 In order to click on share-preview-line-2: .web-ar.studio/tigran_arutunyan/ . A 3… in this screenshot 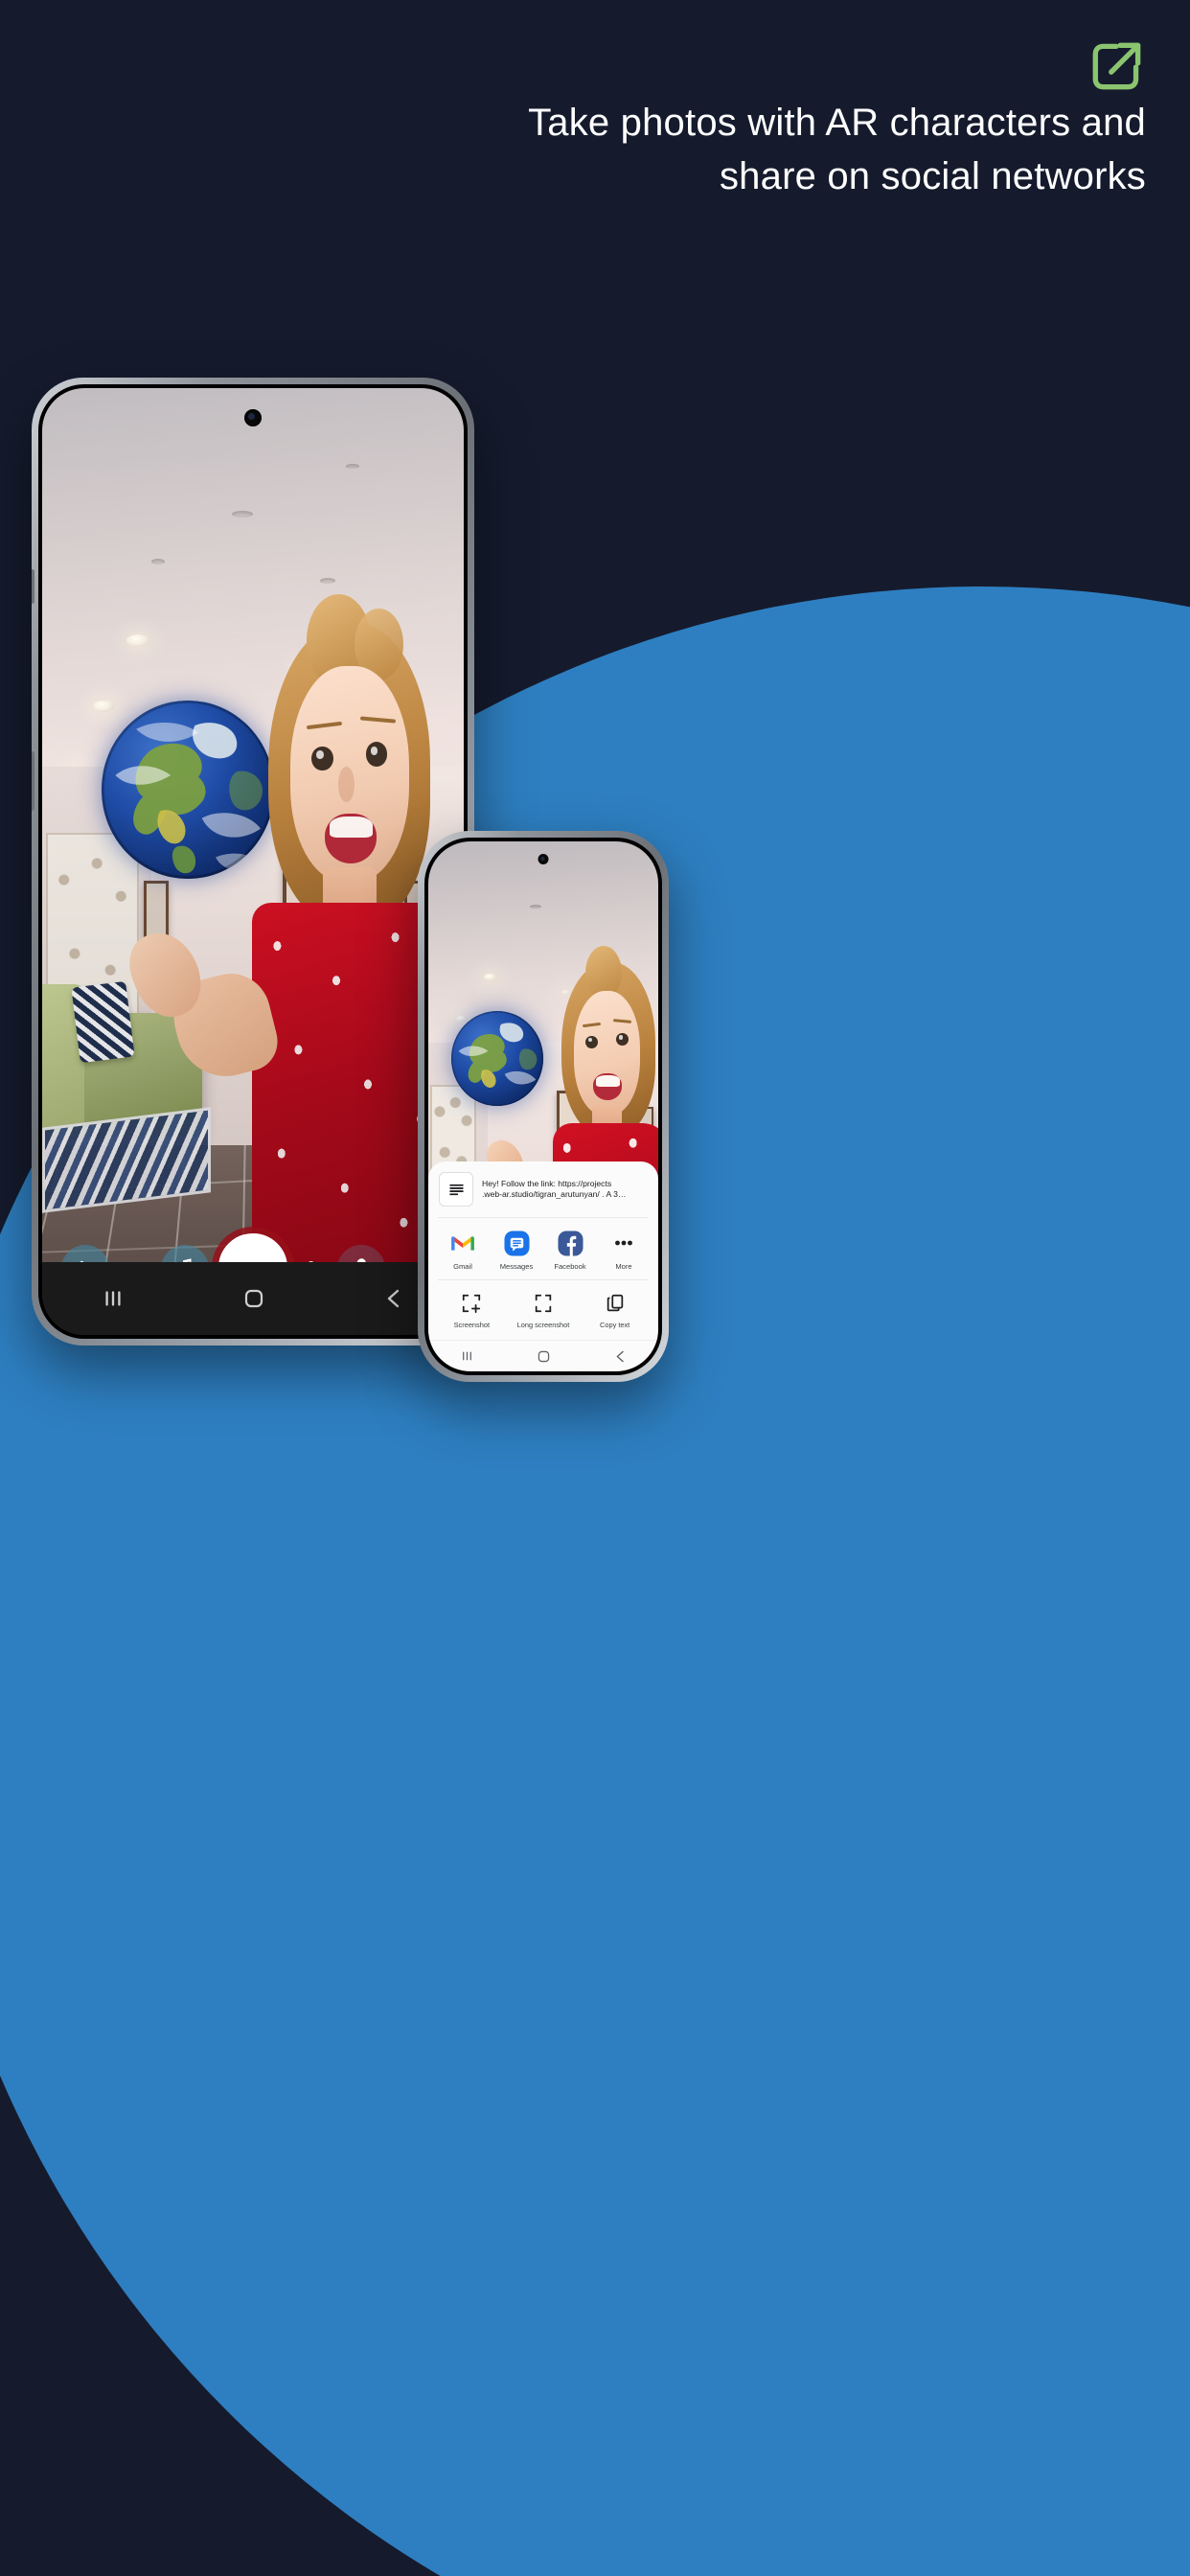, I will do `click(555, 1194)`.